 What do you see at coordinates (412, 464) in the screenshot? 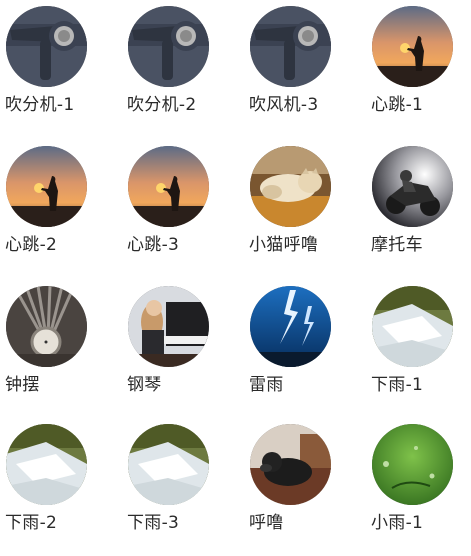
I see `raindrop-leaf-icon` at bounding box center [412, 464].